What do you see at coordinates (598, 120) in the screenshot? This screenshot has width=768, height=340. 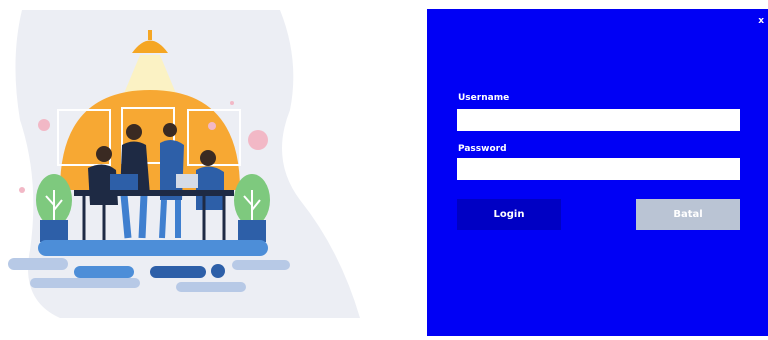 I see `username-input` at bounding box center [598, 120].